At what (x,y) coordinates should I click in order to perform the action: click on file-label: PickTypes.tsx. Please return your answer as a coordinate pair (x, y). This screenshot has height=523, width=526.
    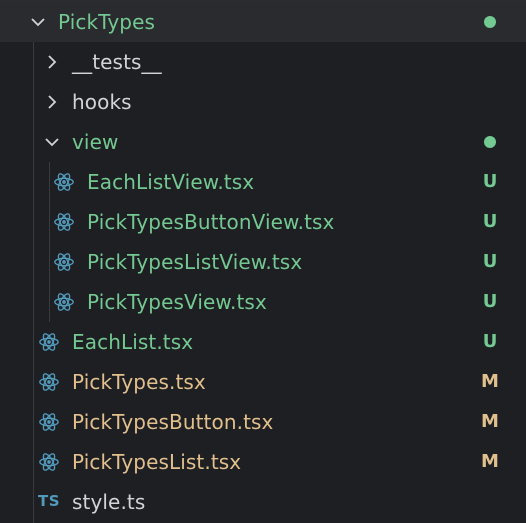
    Looking at the image, I should click on (139, 382).